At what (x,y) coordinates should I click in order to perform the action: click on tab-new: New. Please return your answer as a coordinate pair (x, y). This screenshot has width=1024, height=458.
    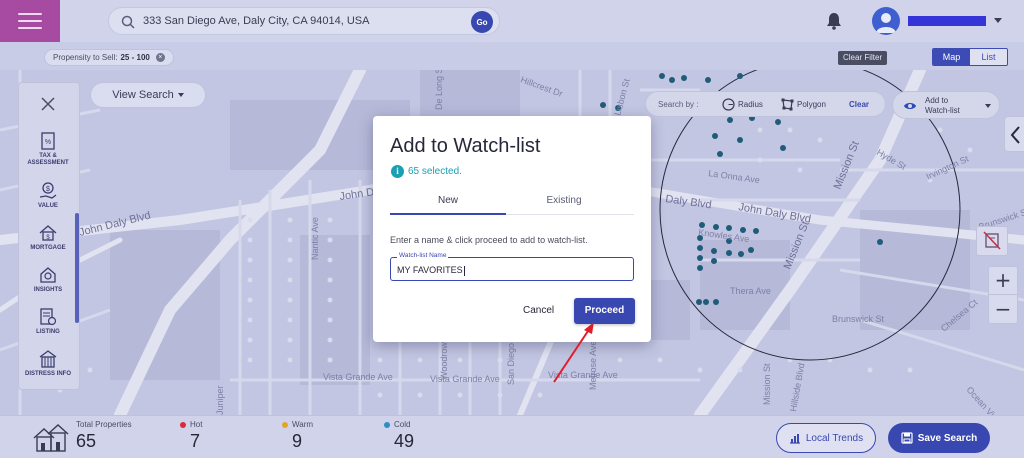
    Looking at the image, I should click on (448, 204).